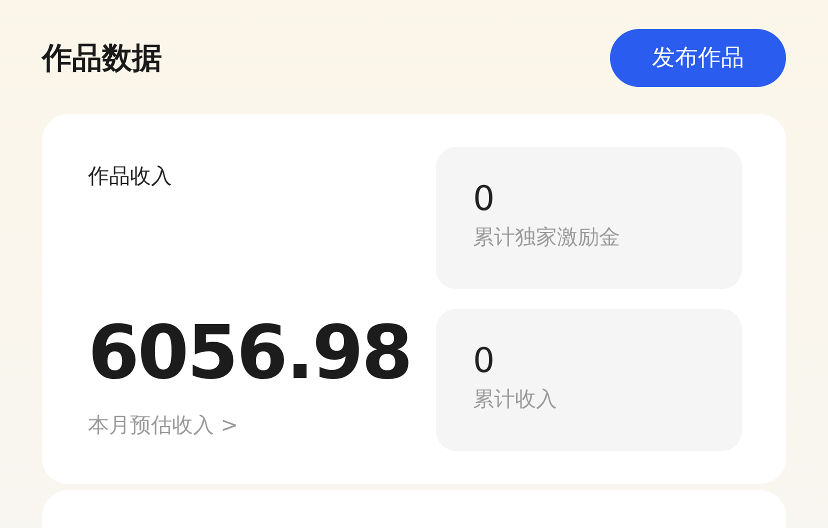 Image resolution: width=828 pixels, height=528 pixels. I want to click on income-label: 作品收入, so click(130, 176).